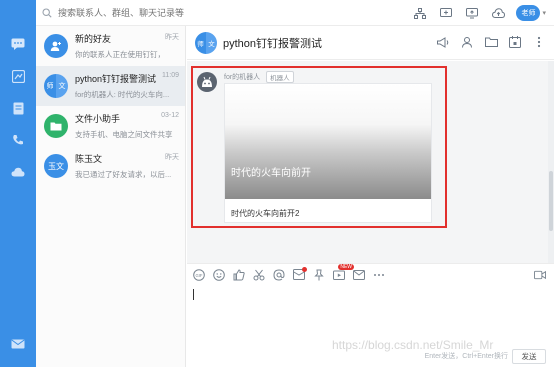  What do you see at coordinates (280, 77) in the screenshot?
I see `robot-tag: 机器人` at bounding box center [280, 77].